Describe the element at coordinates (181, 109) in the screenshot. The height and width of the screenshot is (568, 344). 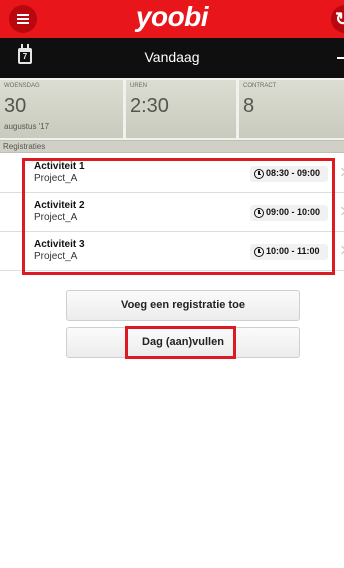
I see `summary-tile-hours: UREN 2:30` at that location.